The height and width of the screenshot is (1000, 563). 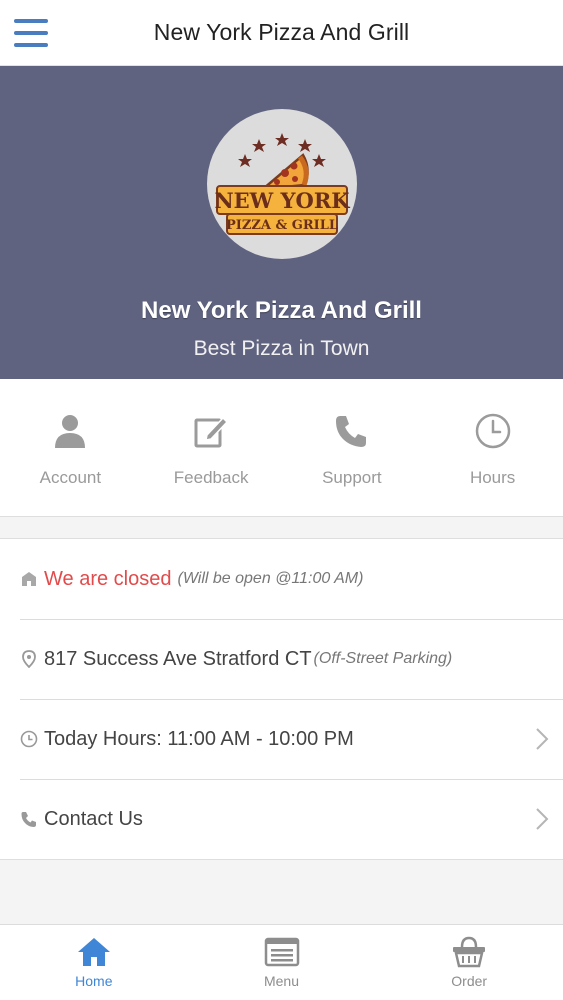 I want to click on restaurant-logo: NEW YORK PIZZA & GRILL, so click(x=281, y=184).